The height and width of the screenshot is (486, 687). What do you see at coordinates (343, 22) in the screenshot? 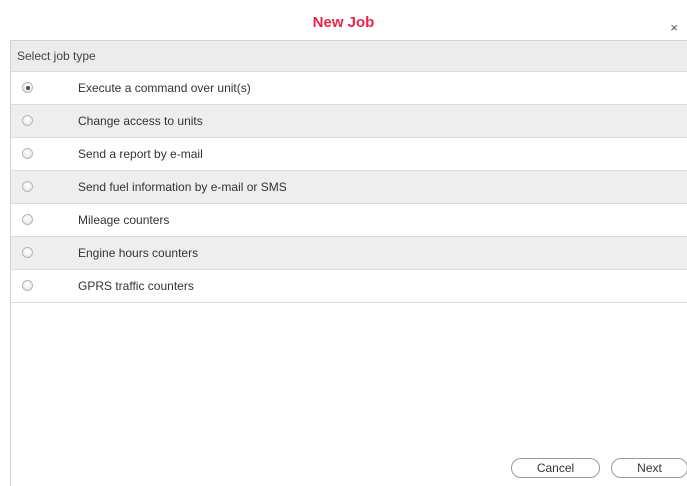
I see `dialog-title: New Job` at bounding box center [343, 22].